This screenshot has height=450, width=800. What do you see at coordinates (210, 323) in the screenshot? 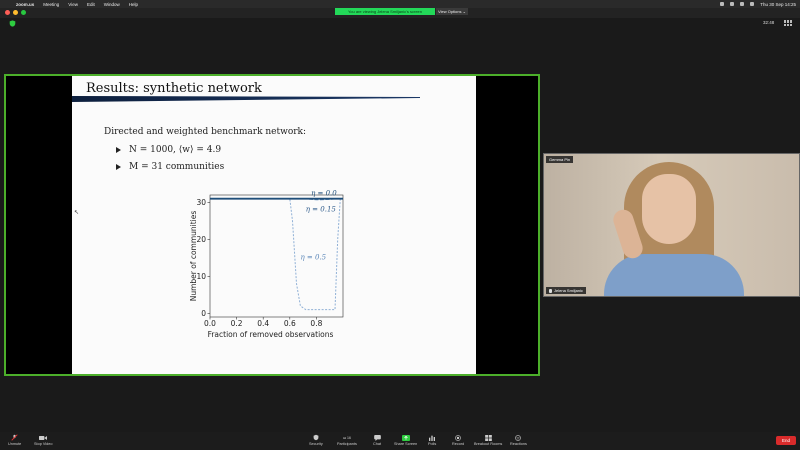
I see `x-tick-label: 0.0` at bounding box center [210, 323].